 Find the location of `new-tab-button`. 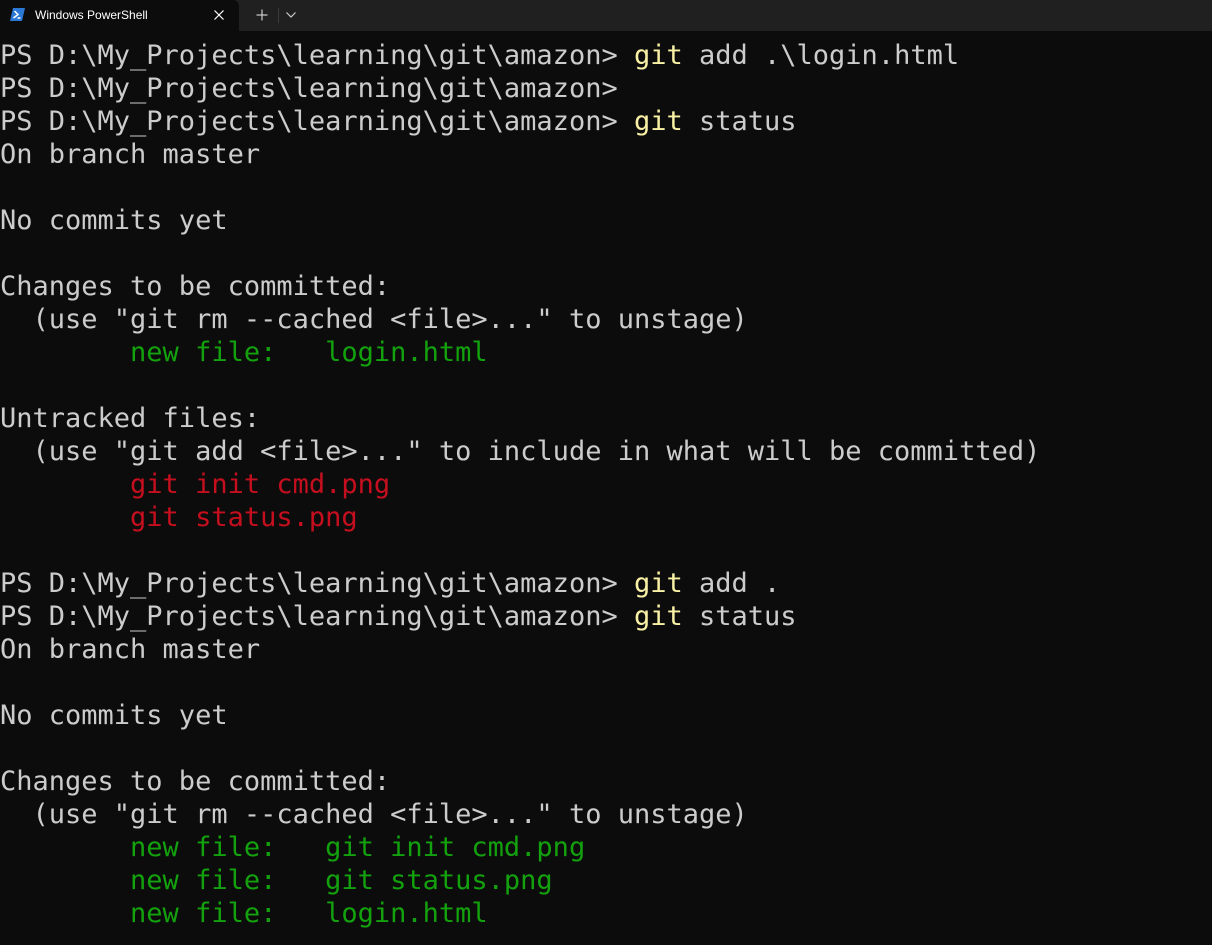

new-tab-button is located at coordinates (262, 15).